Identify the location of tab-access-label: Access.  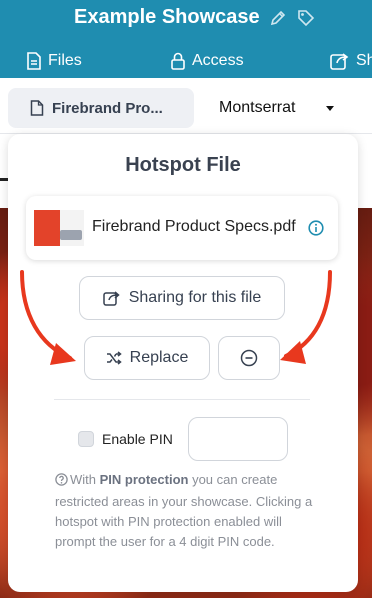
(218, 60).